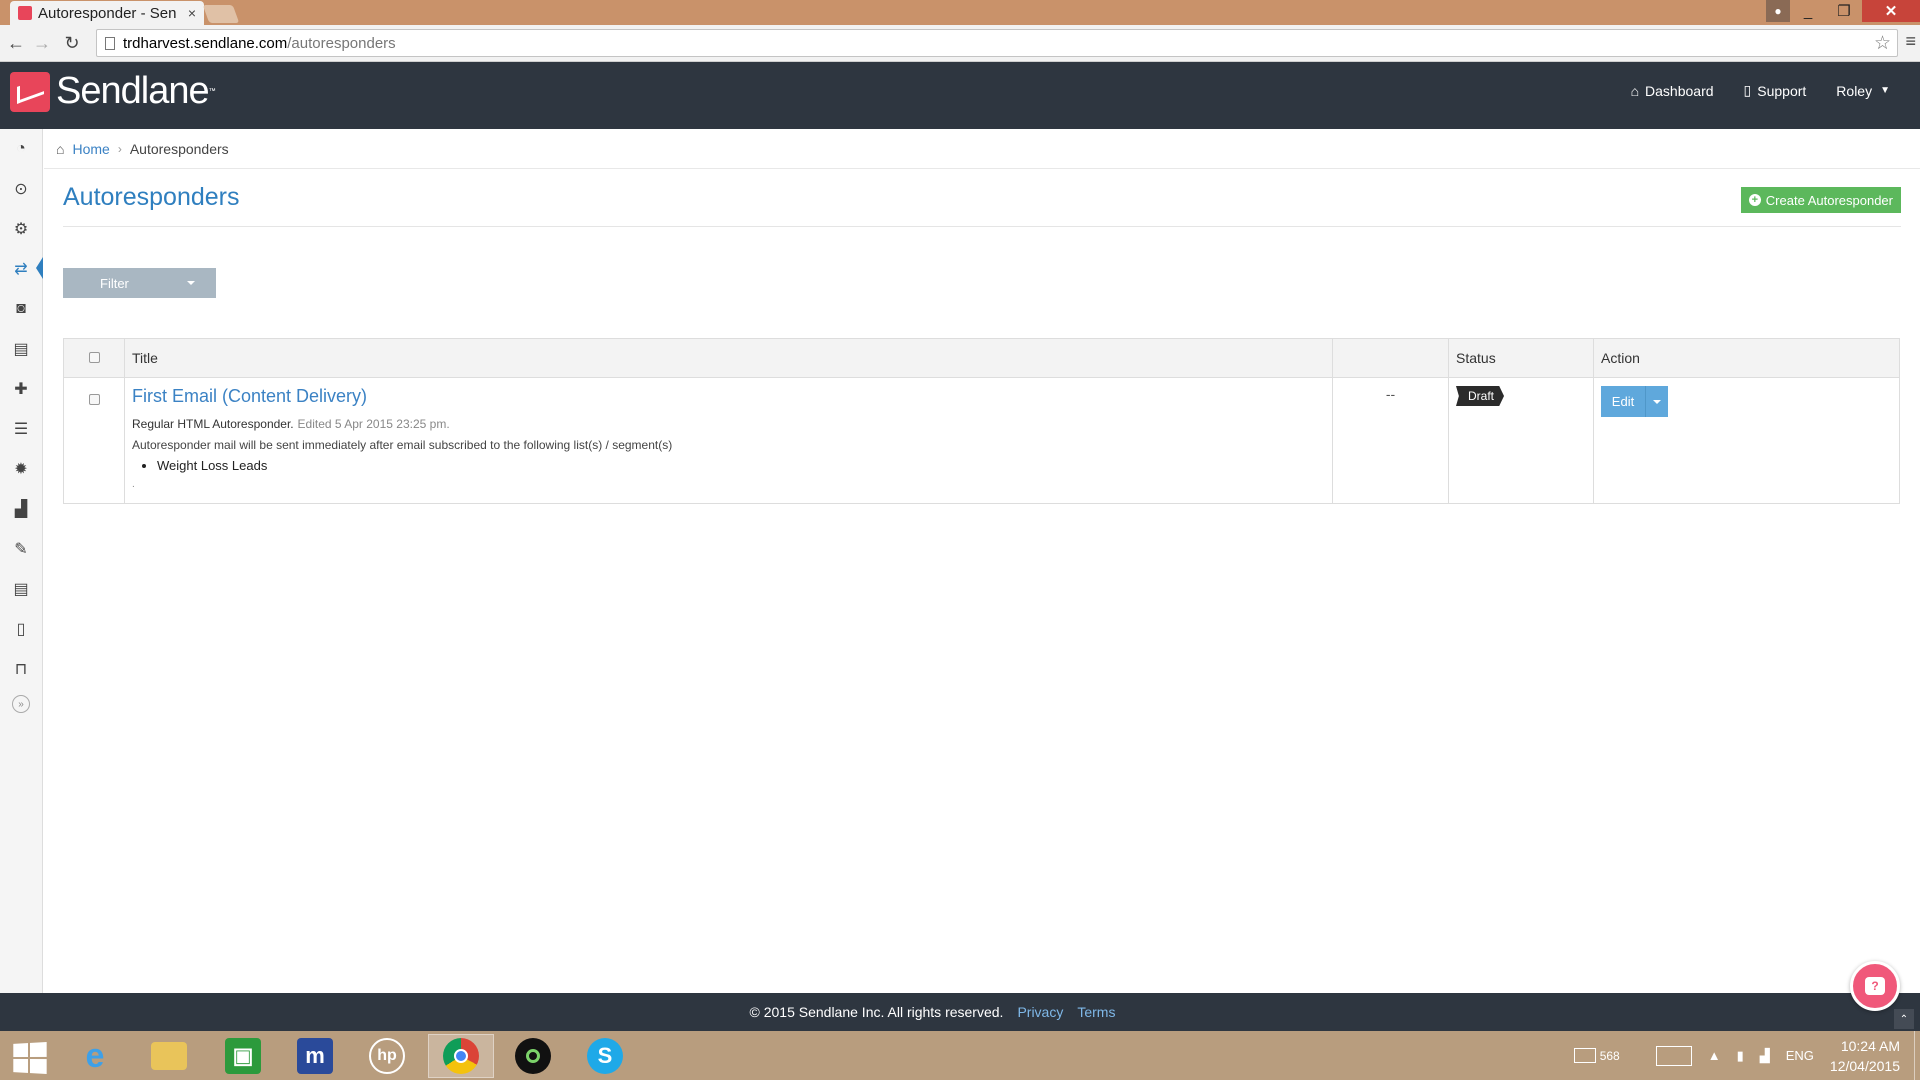 This screenshot has height=1080, width=1920. What do you see at coordinates (221, 14) in the screenshot?
I see `new-tab-button` at bounding box center [221, 14].